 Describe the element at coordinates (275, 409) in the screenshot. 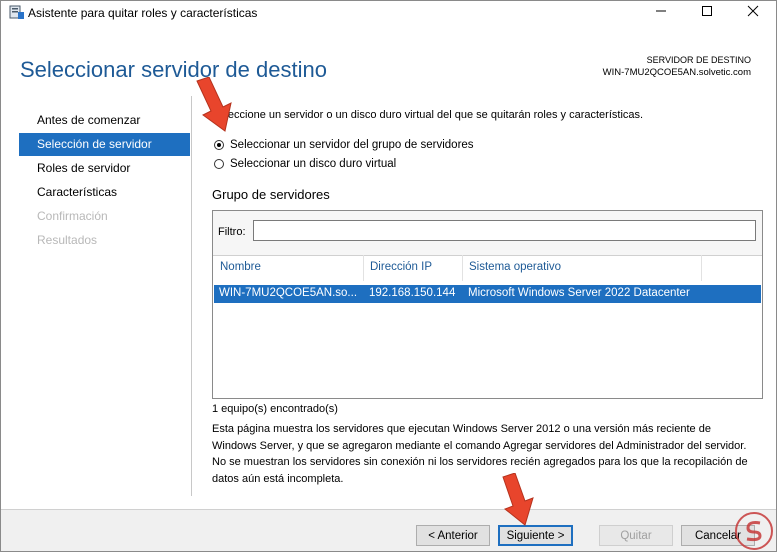

I see `result-count: 1 equipo(s) encontrado(s)` at that location.